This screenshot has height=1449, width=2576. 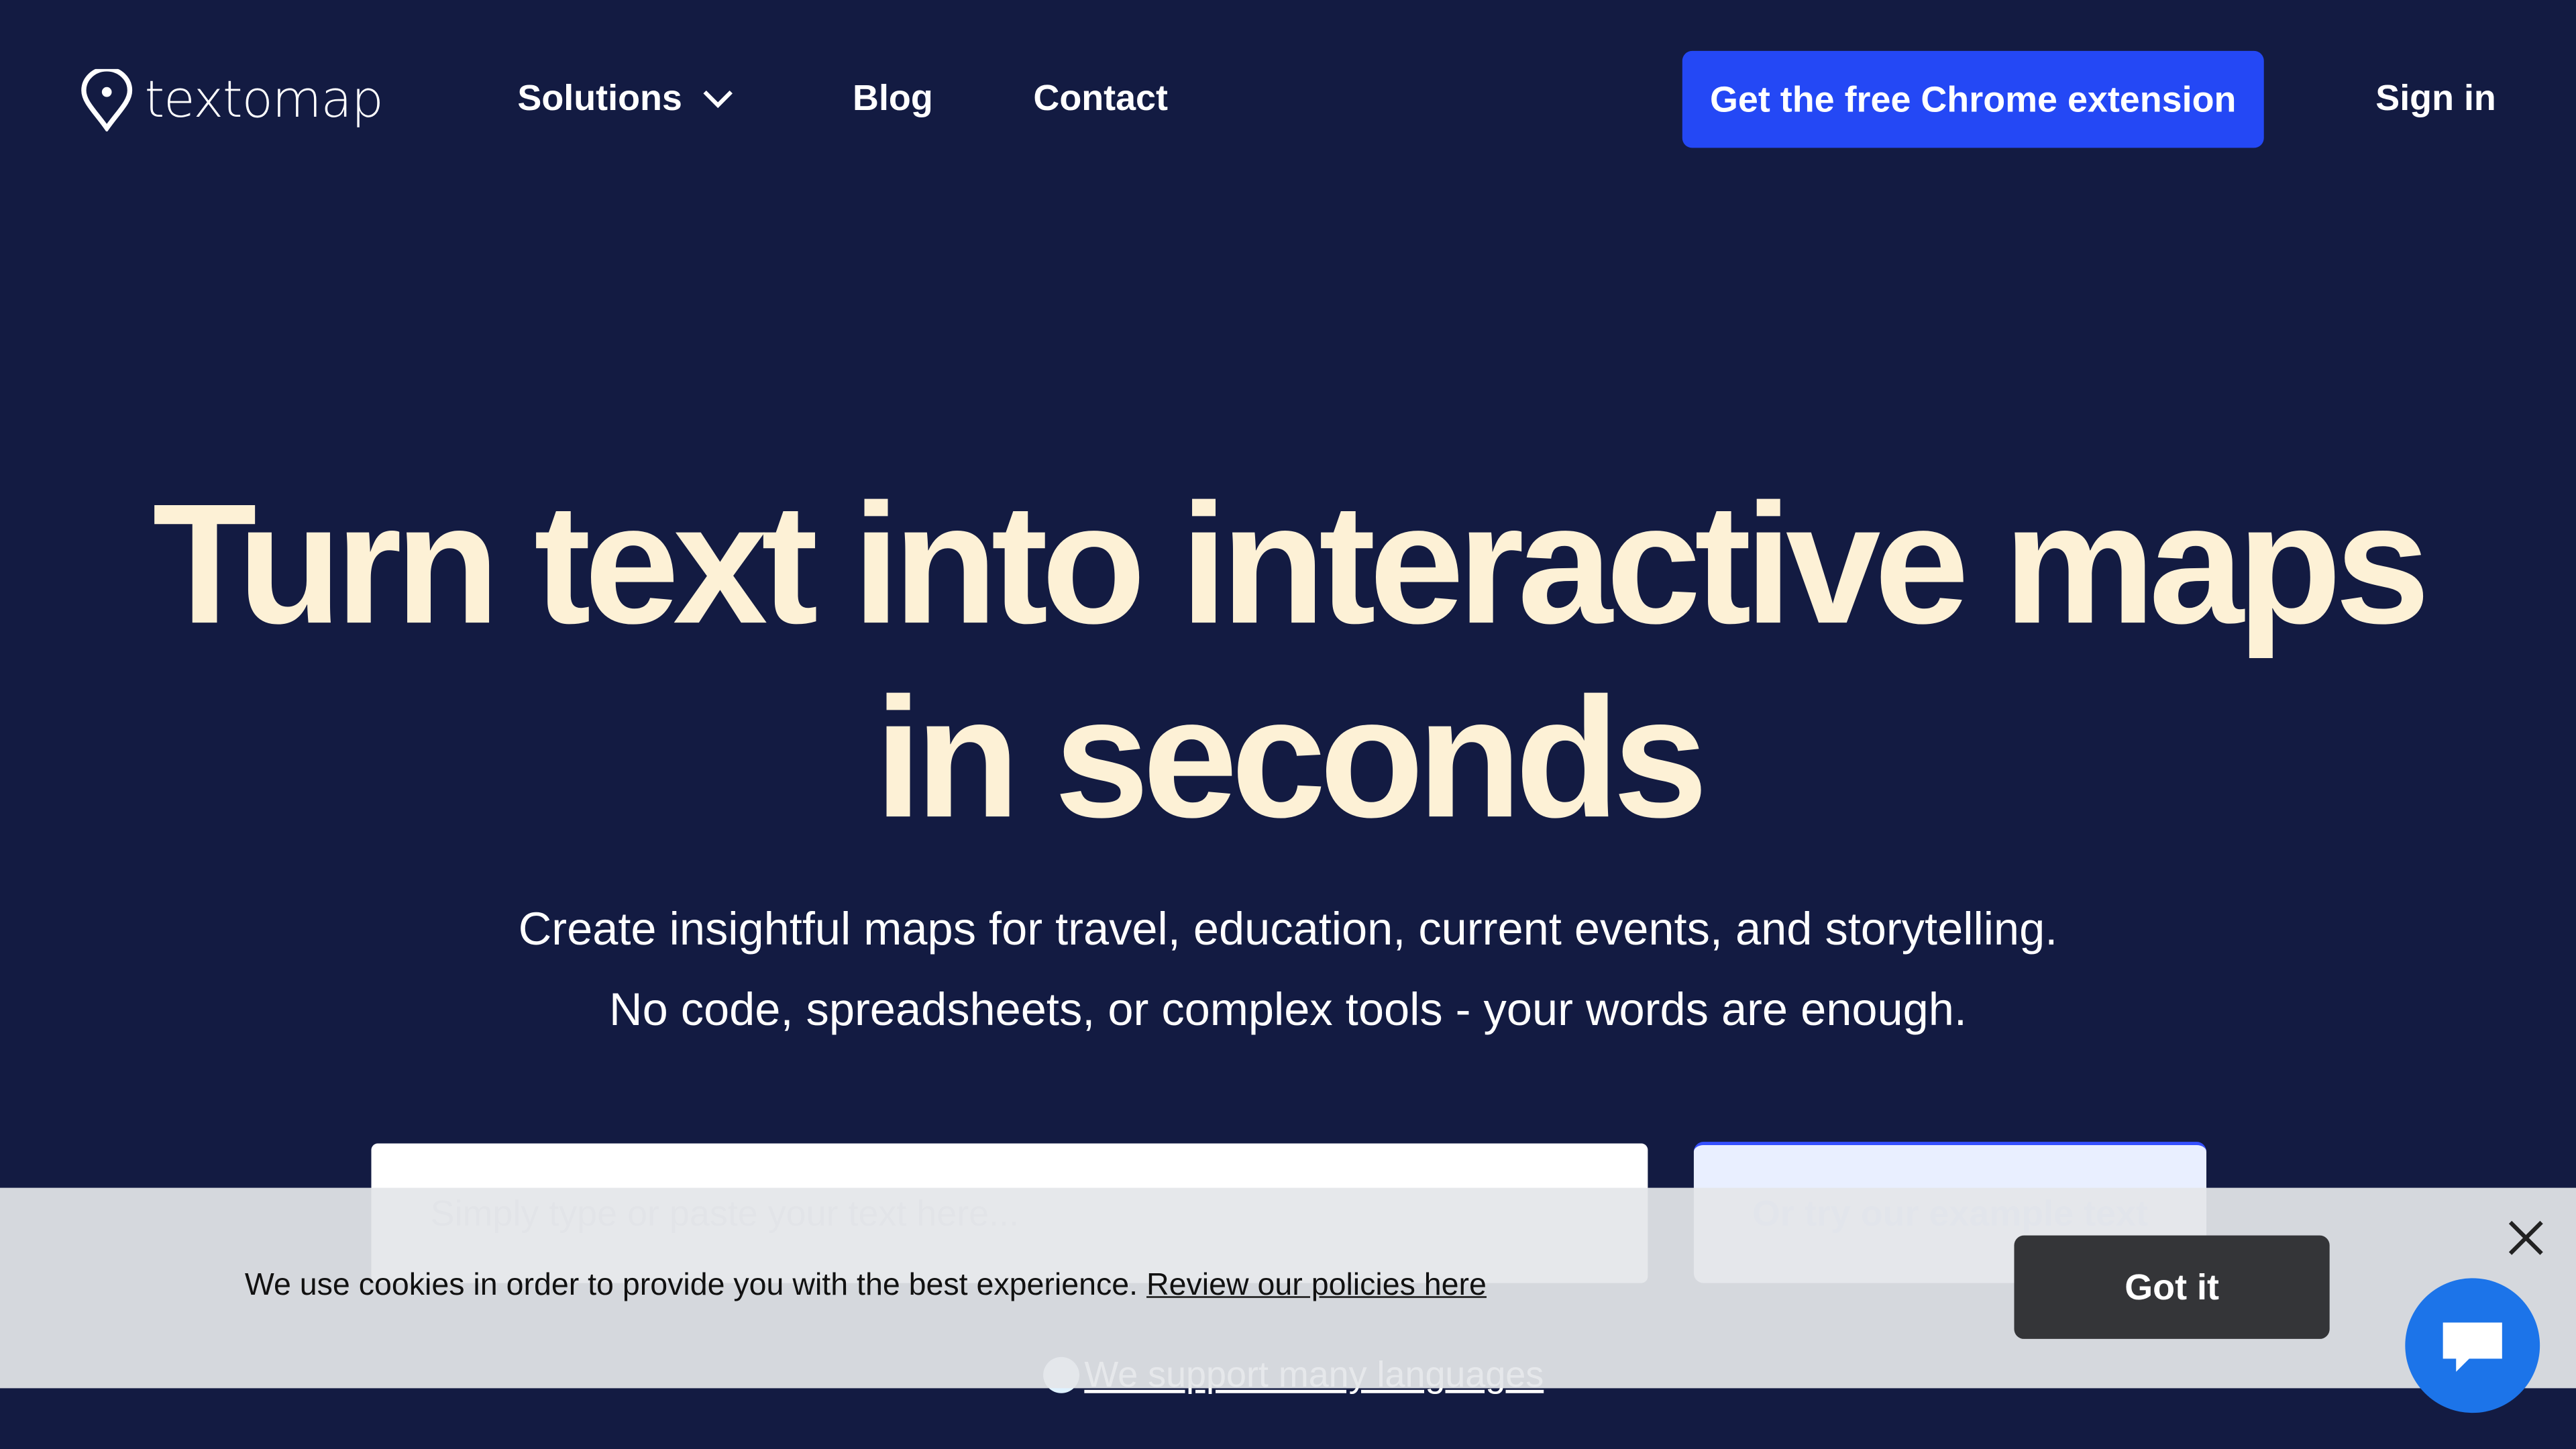 I want to click on chat-widget-button, so click(x=2472, y=1345).